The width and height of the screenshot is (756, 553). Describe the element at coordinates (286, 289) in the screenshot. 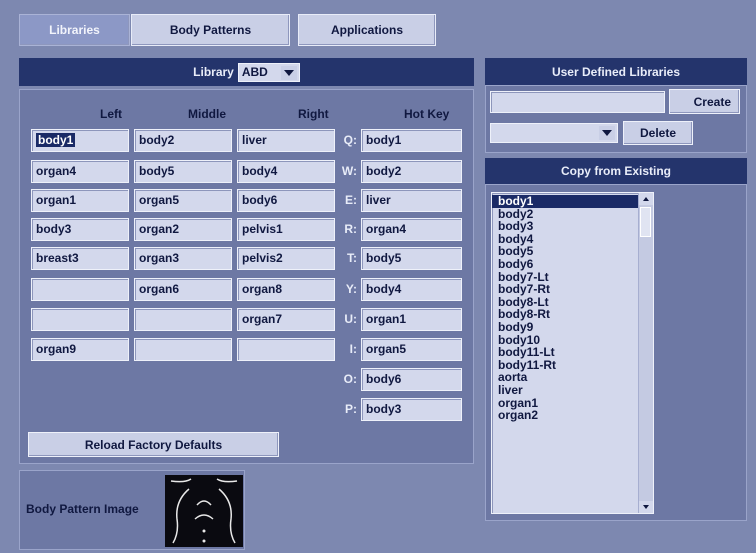

I see `grid-cell-right: organ8` at that location.